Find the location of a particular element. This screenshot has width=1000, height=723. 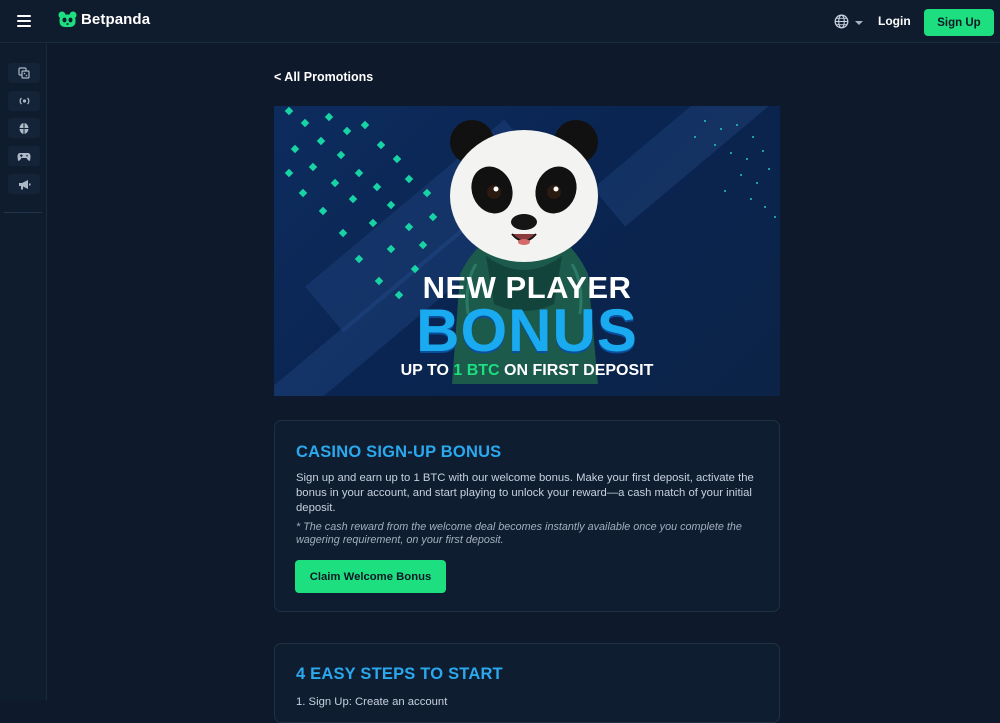

panda-logo-icon is located at coordinates (67, 19).